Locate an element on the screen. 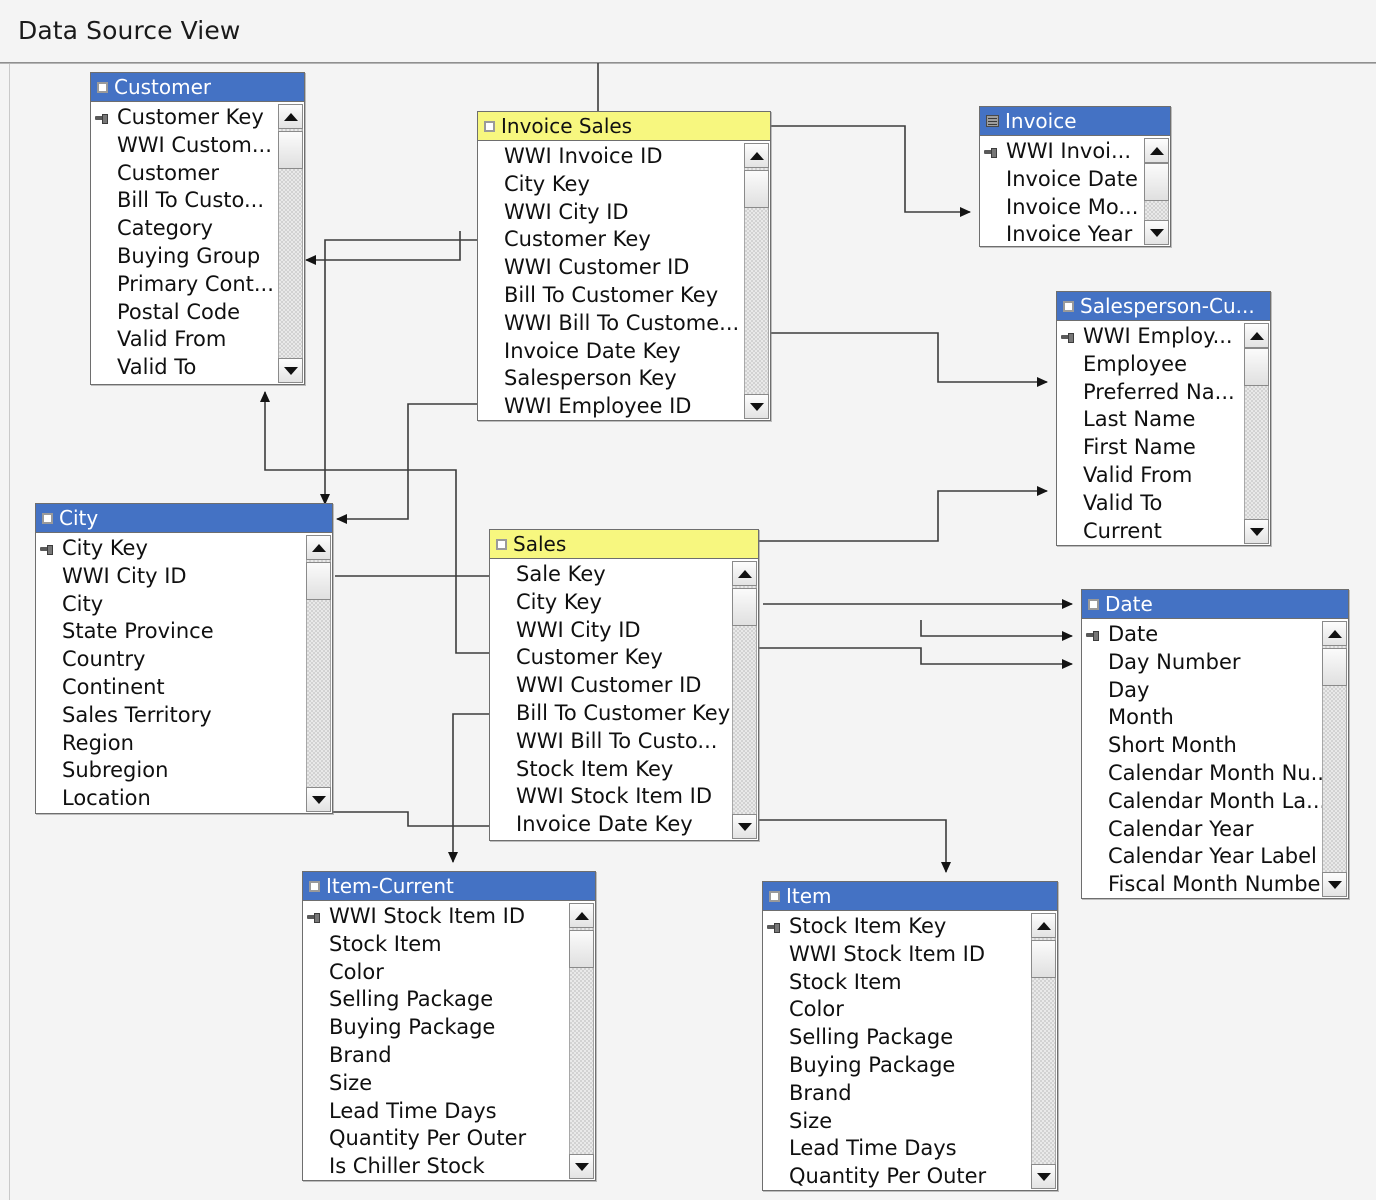 This screenshot has width=1376, height=1200. field-row: Calendar Year Label is located at coordinates (1215, 857).